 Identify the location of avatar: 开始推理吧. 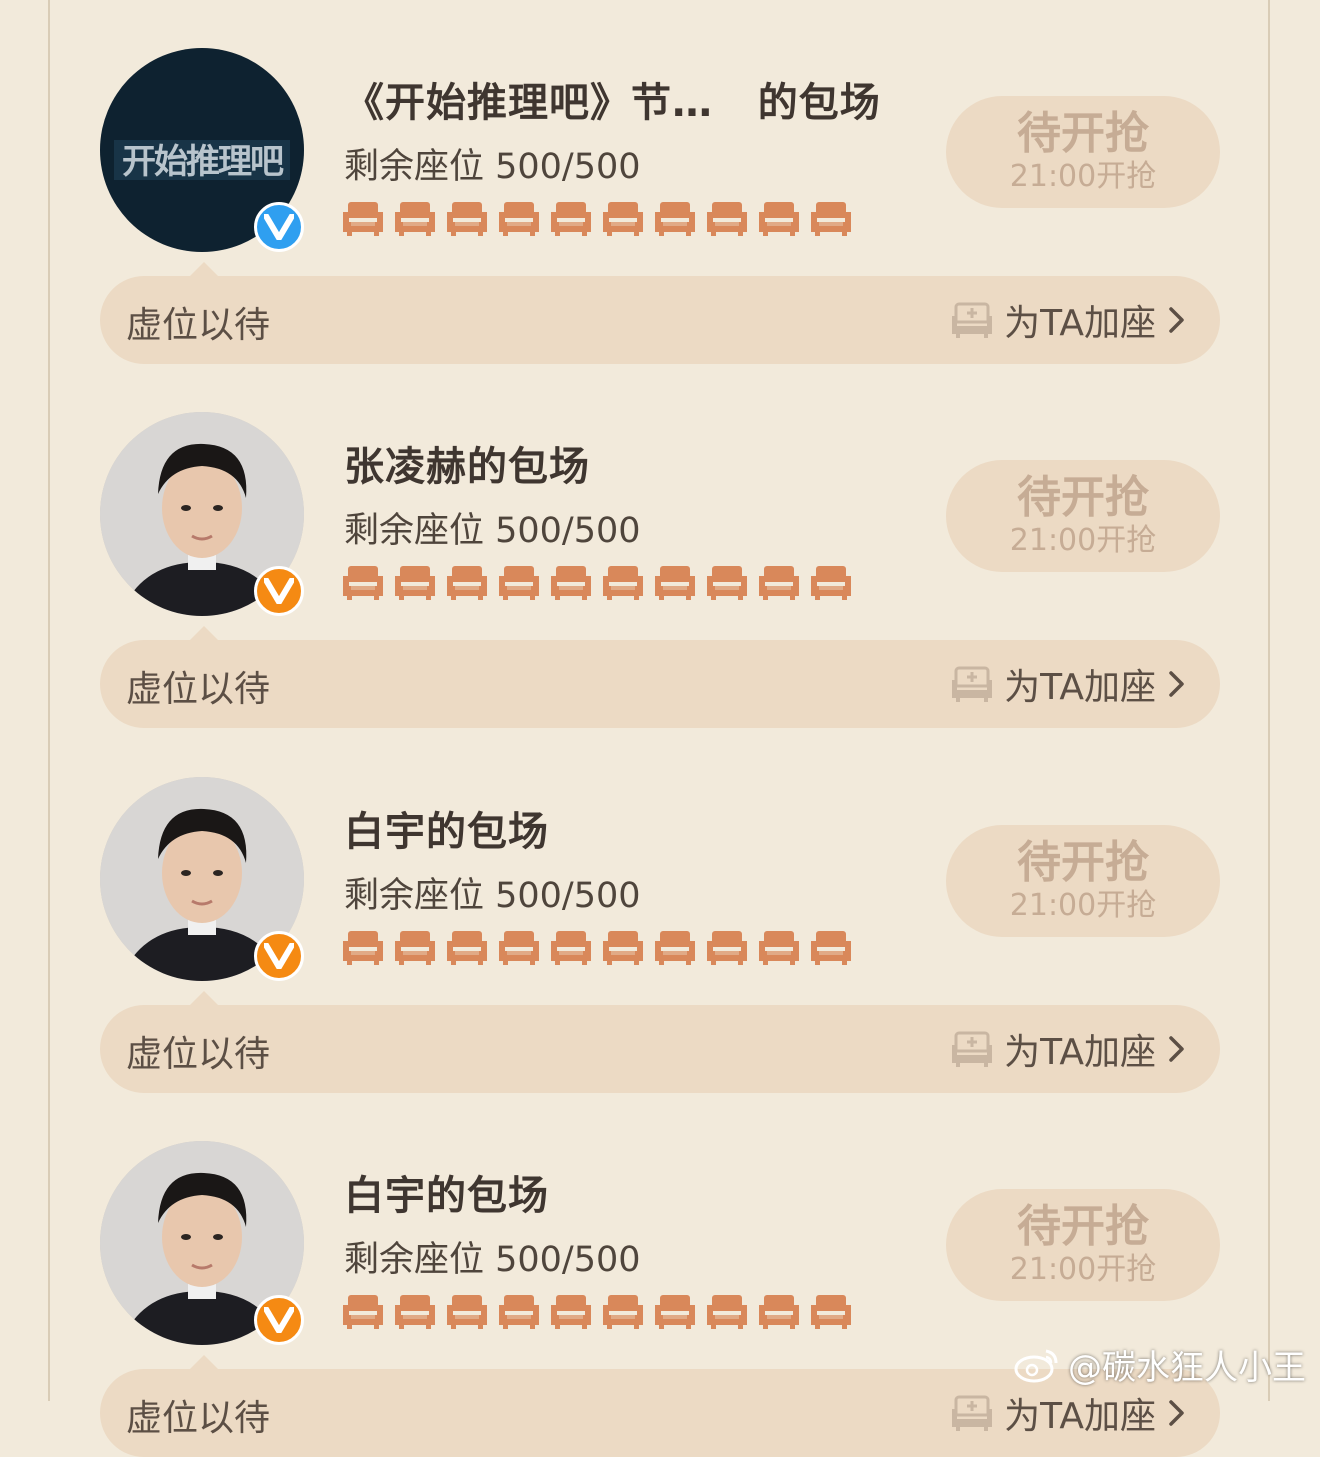
(203, 151).